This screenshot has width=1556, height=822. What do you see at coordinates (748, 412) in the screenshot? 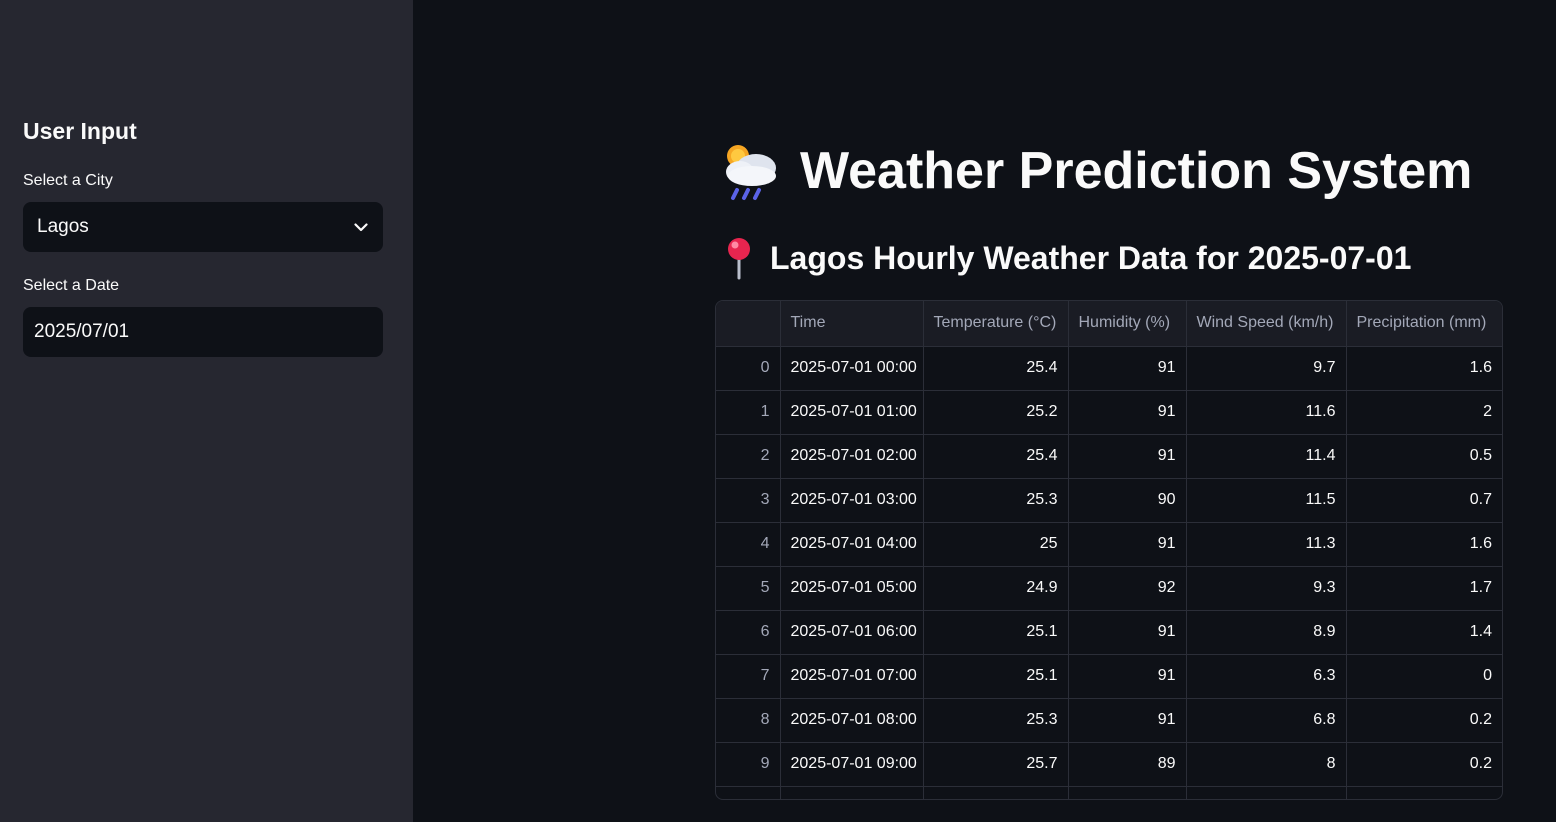
I see `cell-index: 1` at bounding box center [748, 412].